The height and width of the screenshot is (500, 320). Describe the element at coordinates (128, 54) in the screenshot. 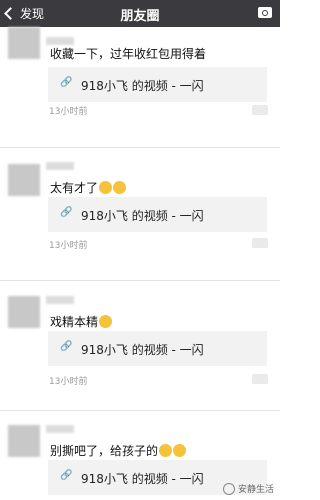

I see `post-text: 收藏一下，过年收红包用得着` at that location.